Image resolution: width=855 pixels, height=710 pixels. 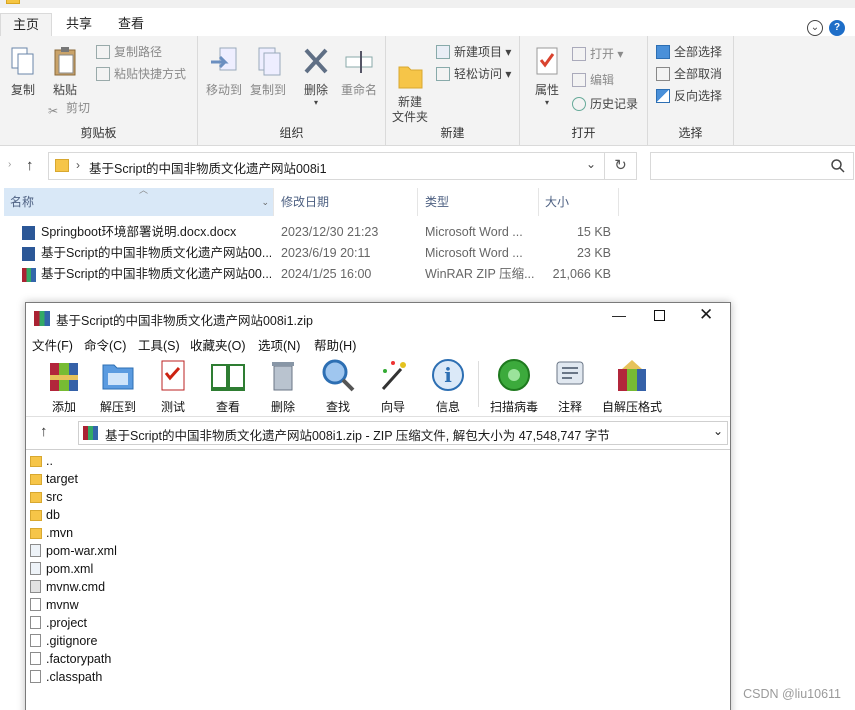 I want to click on paste-button: 粘贴, so click(x=65, y=72).